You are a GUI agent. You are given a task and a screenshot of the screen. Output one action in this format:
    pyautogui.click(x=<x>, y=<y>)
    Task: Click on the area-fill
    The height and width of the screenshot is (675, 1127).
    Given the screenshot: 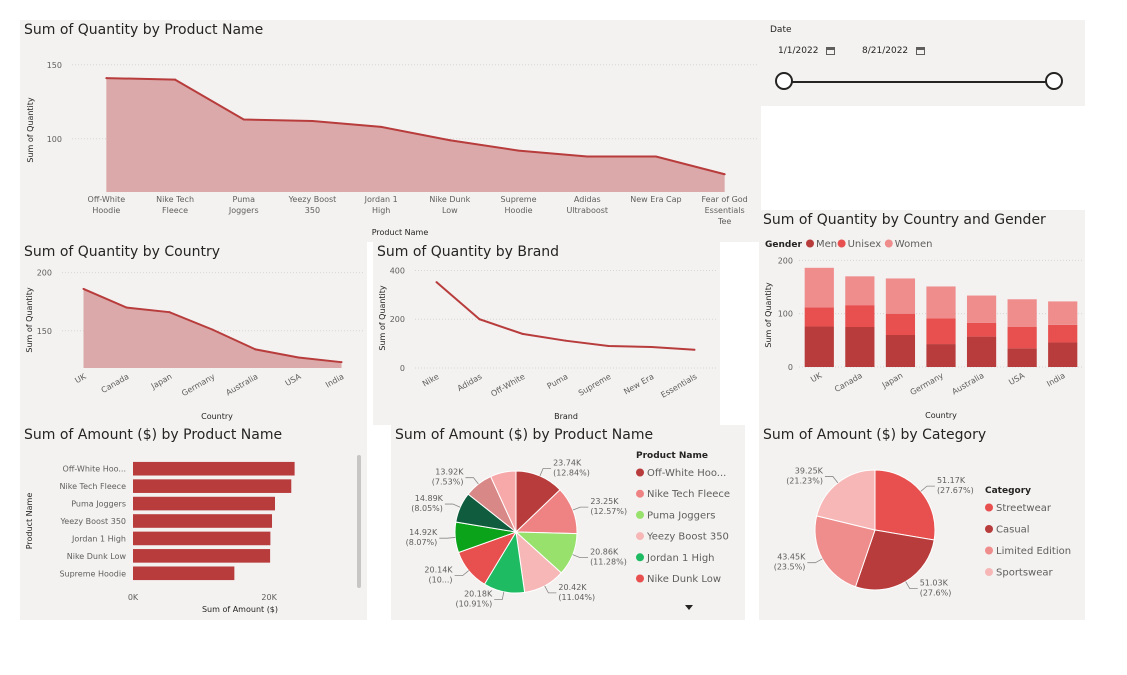 What is the action you would take?
    pyautogui.click(x=212, y=328)
    